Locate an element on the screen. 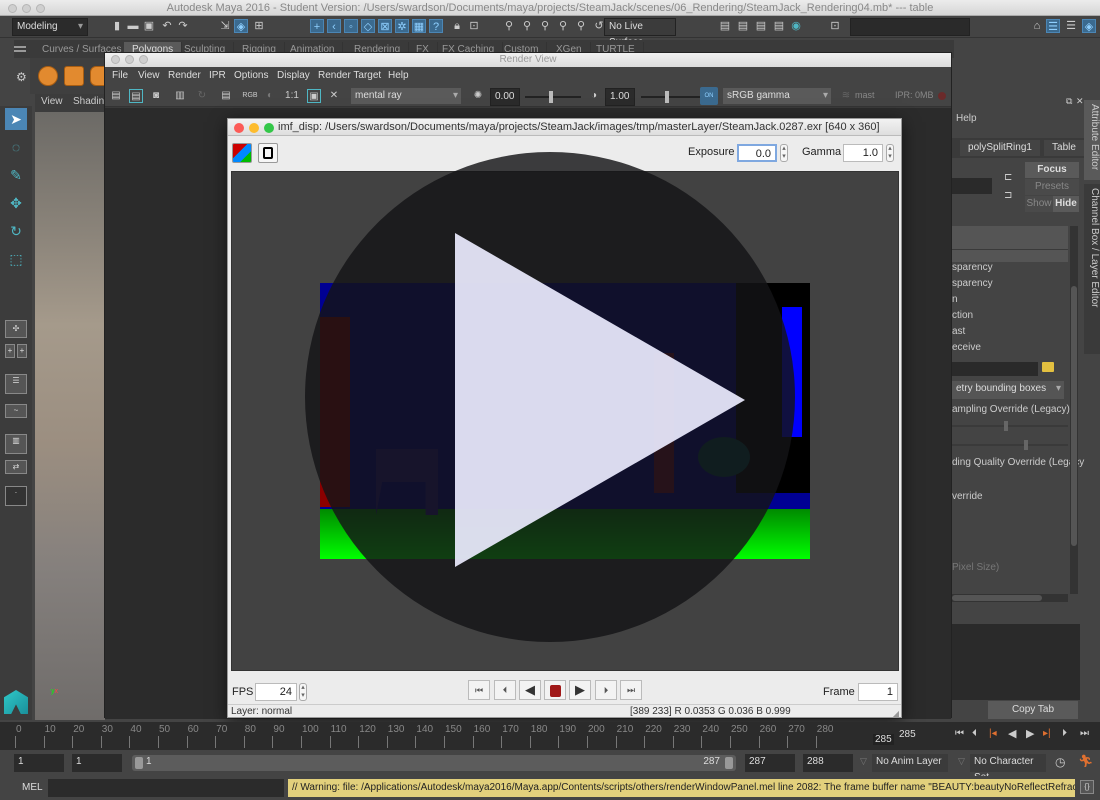 This screenshot has height=800, width=1100. color-management-toggle: ON is located at coordinates (709, 96).